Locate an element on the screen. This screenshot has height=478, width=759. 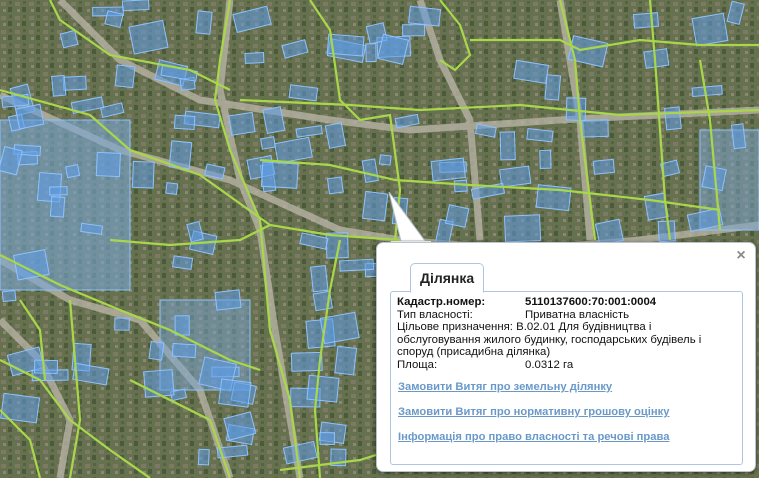
area-label: Площа: is located at coordinates (417, 364).